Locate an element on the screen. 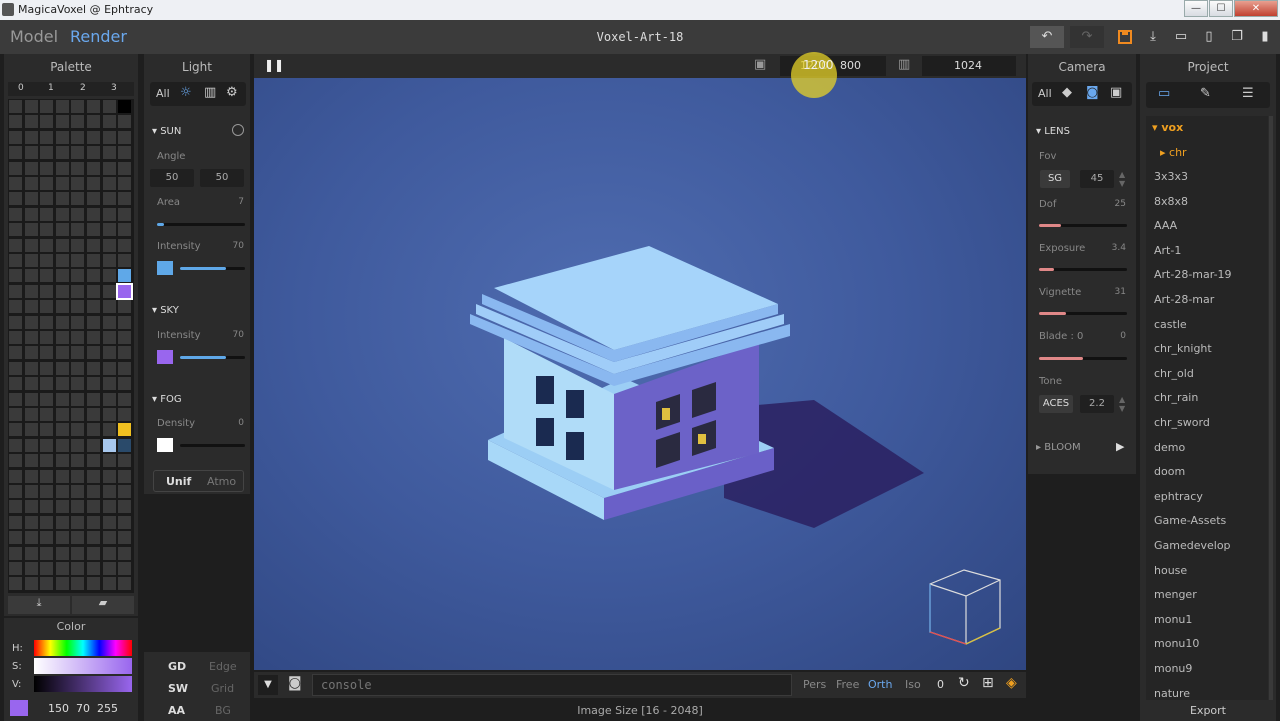 This screenshot has height=721, width=1280. area-slider is located at coordinates (201, 224).